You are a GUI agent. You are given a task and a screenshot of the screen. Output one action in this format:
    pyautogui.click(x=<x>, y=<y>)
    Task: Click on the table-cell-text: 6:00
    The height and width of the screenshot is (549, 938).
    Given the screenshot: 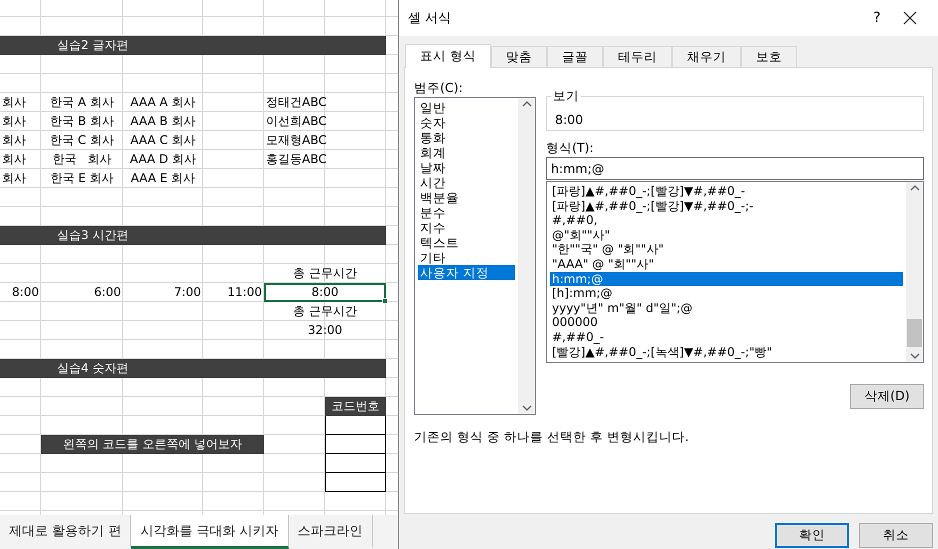 What is the action you would take?
    pyautogui.click(x=107, y=292)
    